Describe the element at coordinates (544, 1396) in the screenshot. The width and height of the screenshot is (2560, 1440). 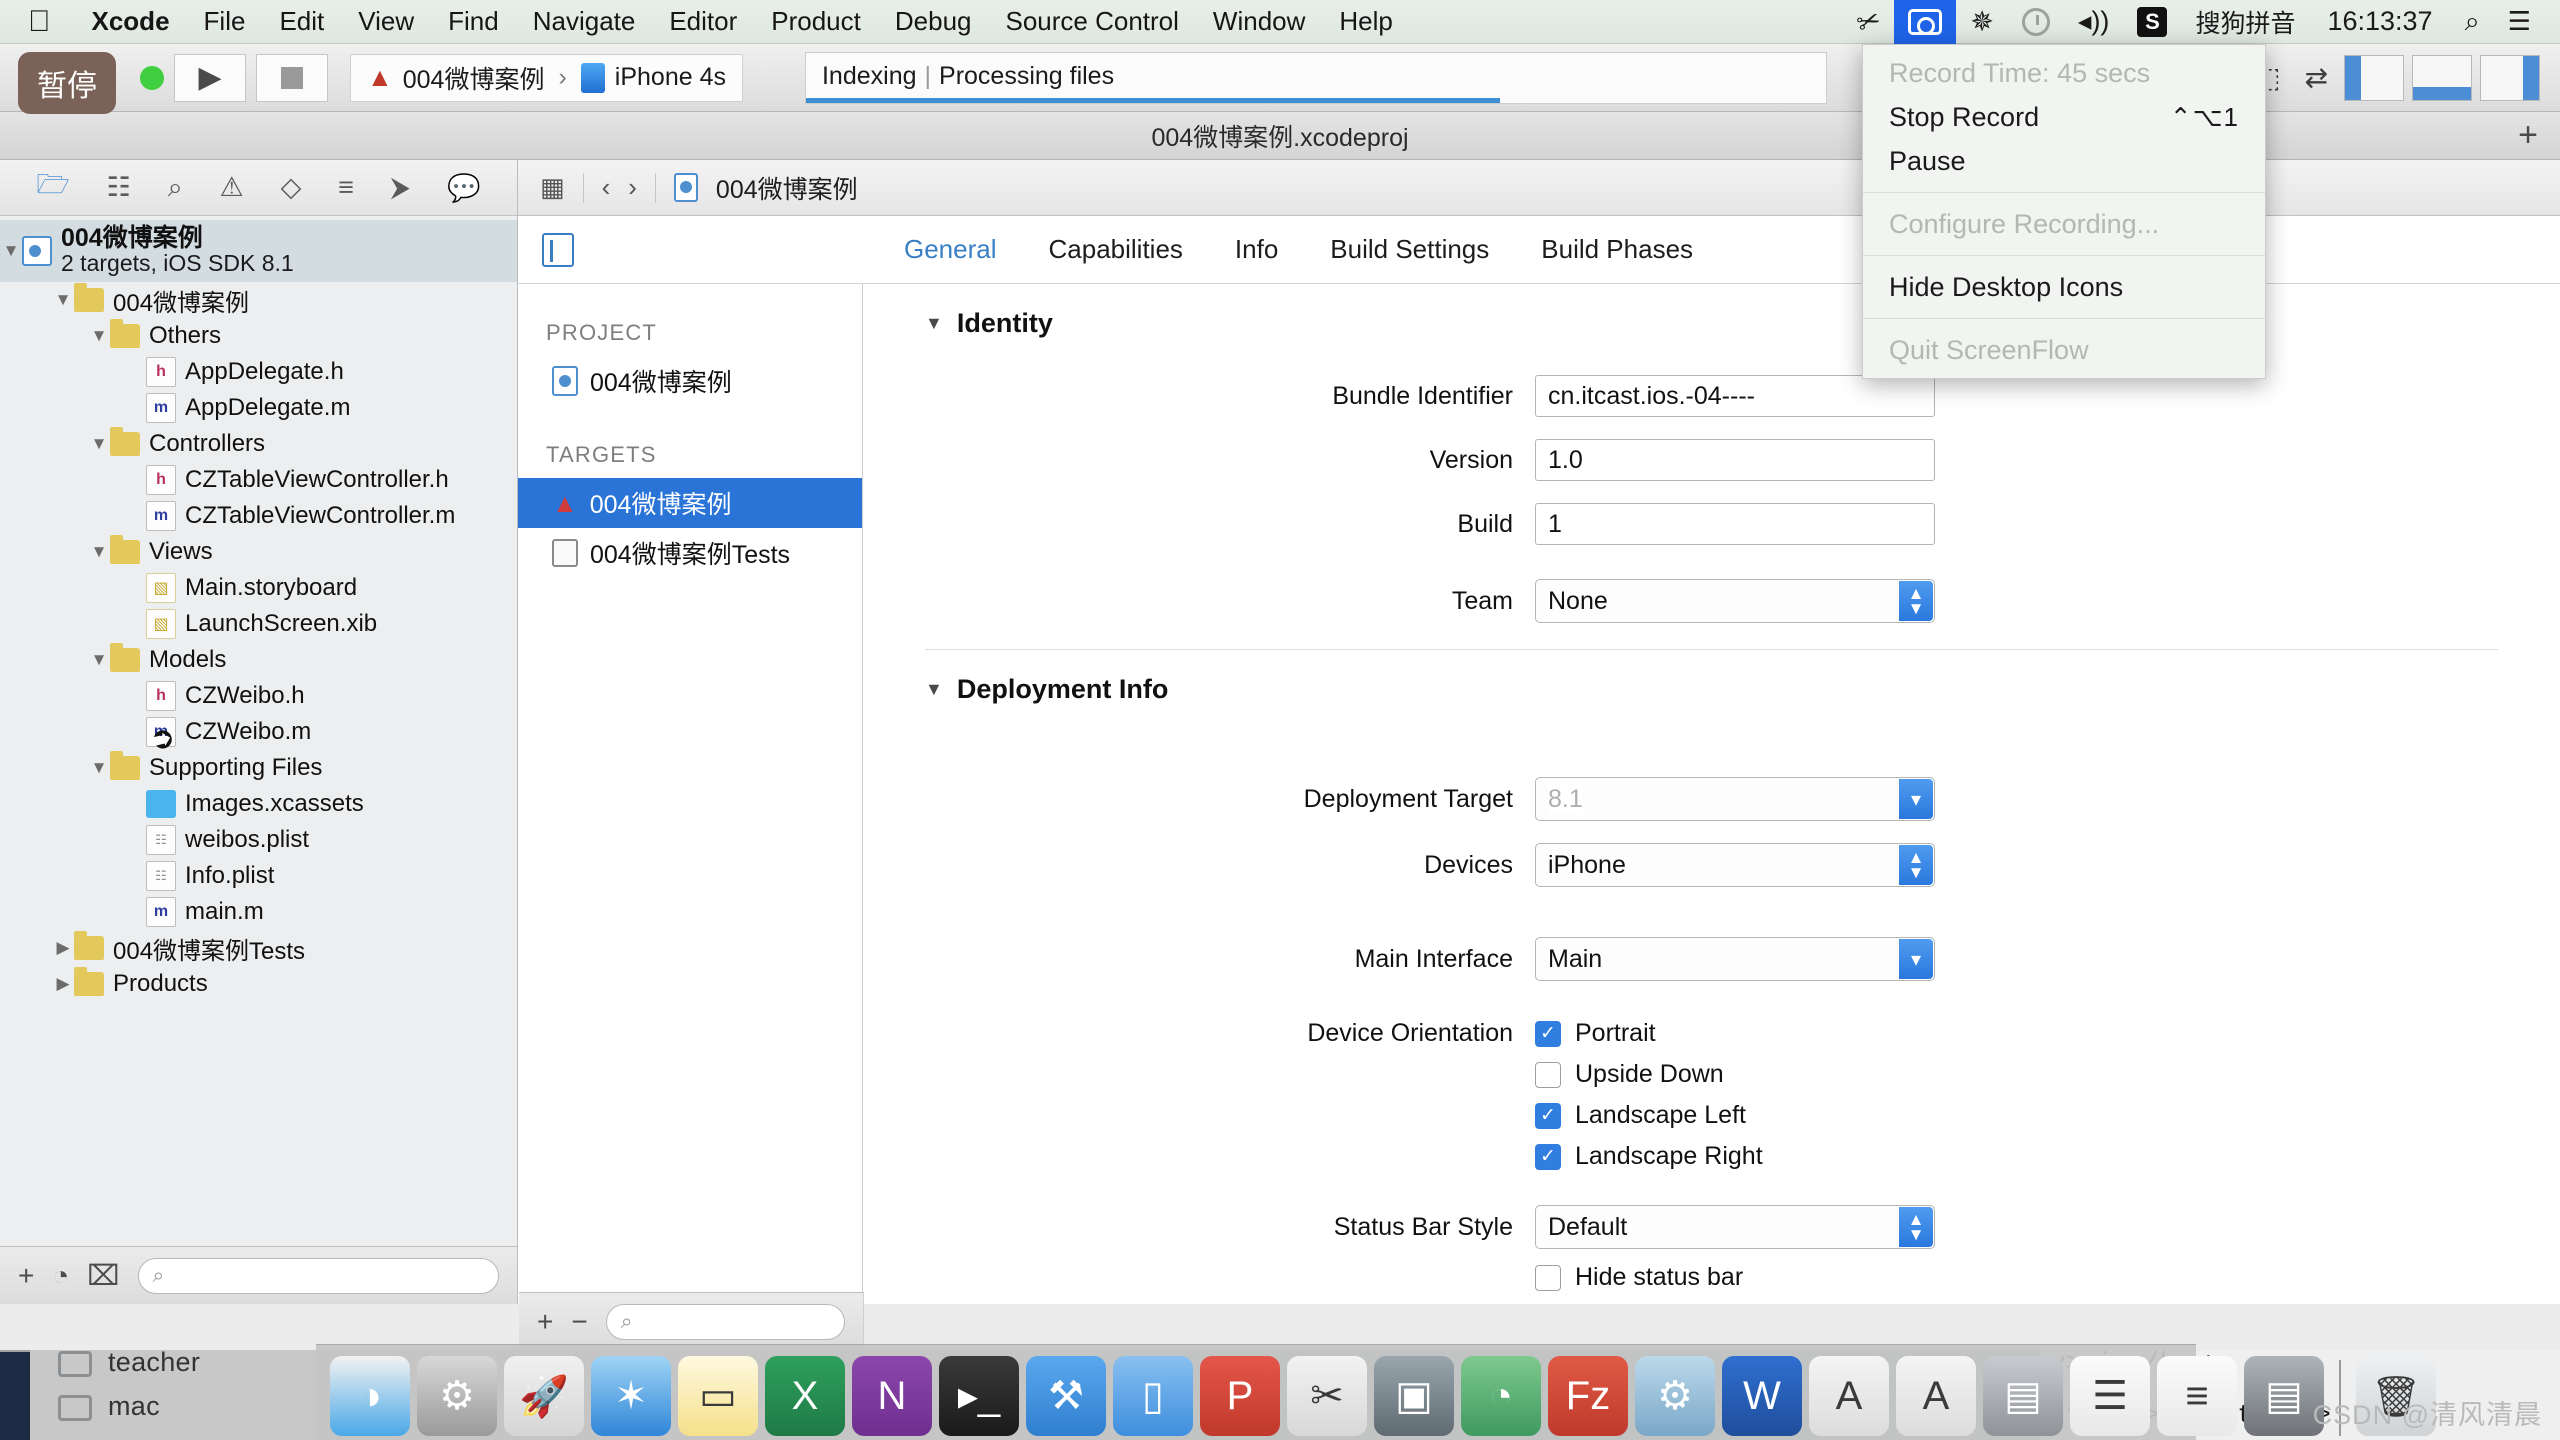
I see `launchpad-icon: 🚀` at that location.